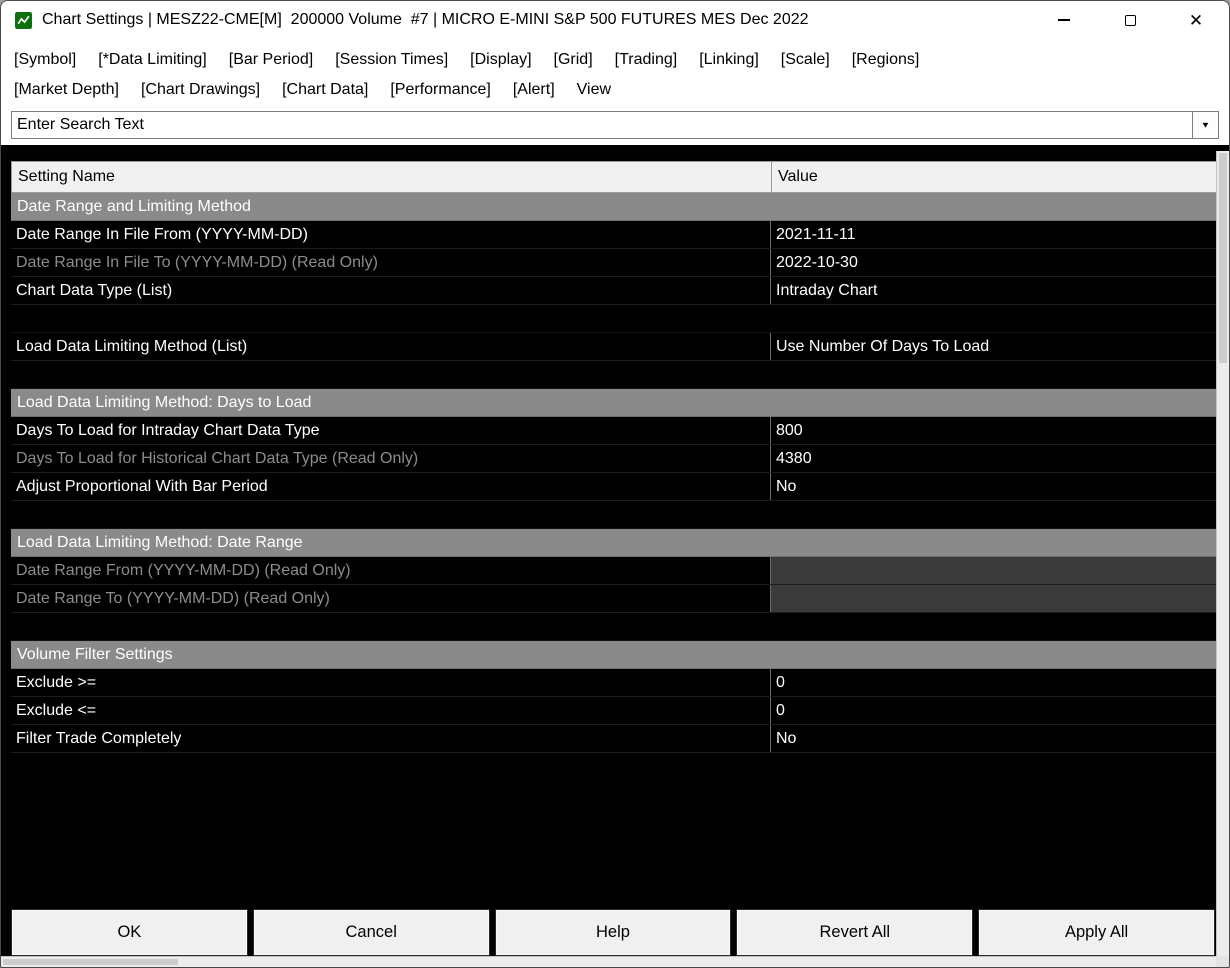  Describe the element at coordinates (1096, 932) in the screenshot. I see `apply-all-button: Apply All` at that location.